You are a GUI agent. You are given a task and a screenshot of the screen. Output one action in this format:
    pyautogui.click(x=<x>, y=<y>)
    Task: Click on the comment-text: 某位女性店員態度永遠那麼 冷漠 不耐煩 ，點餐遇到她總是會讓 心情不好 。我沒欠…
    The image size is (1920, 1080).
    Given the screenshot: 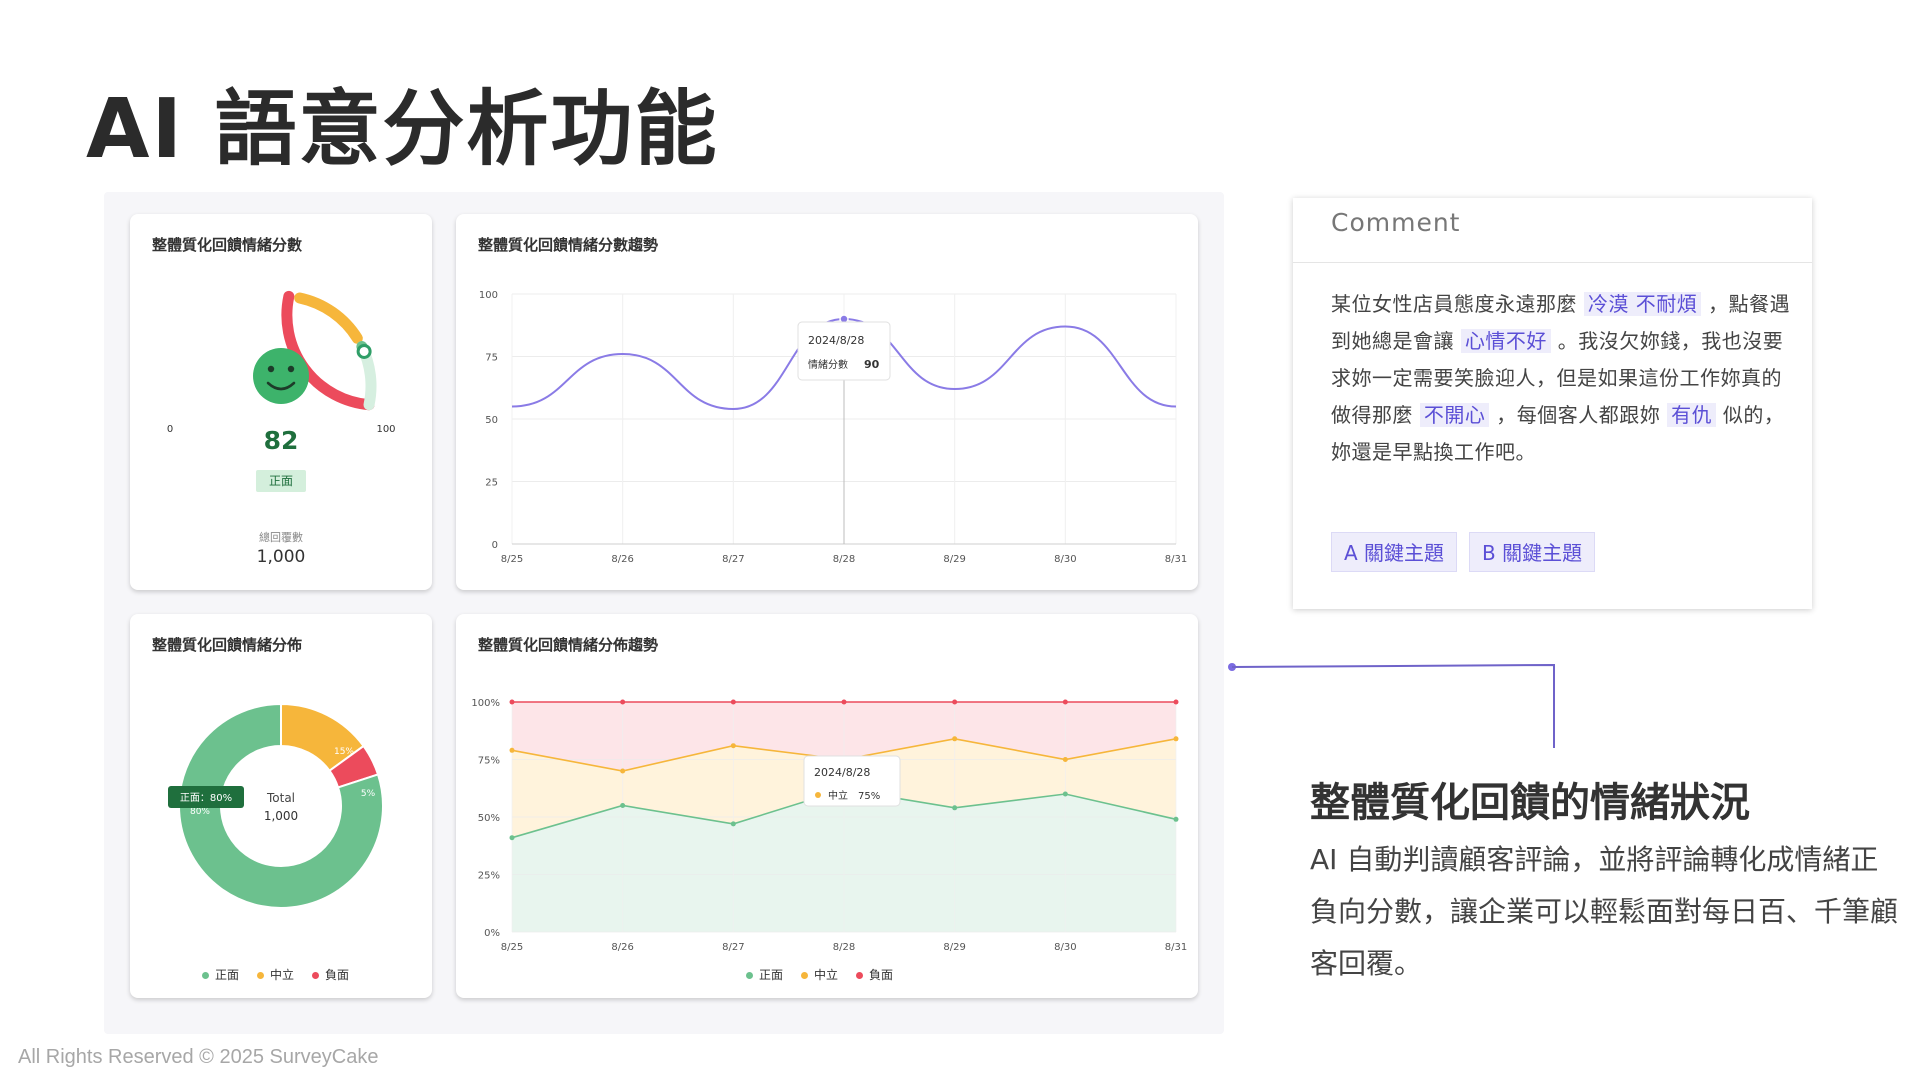 What is the action you would take?
    pyautogui.click(x=1561, y=378)
    